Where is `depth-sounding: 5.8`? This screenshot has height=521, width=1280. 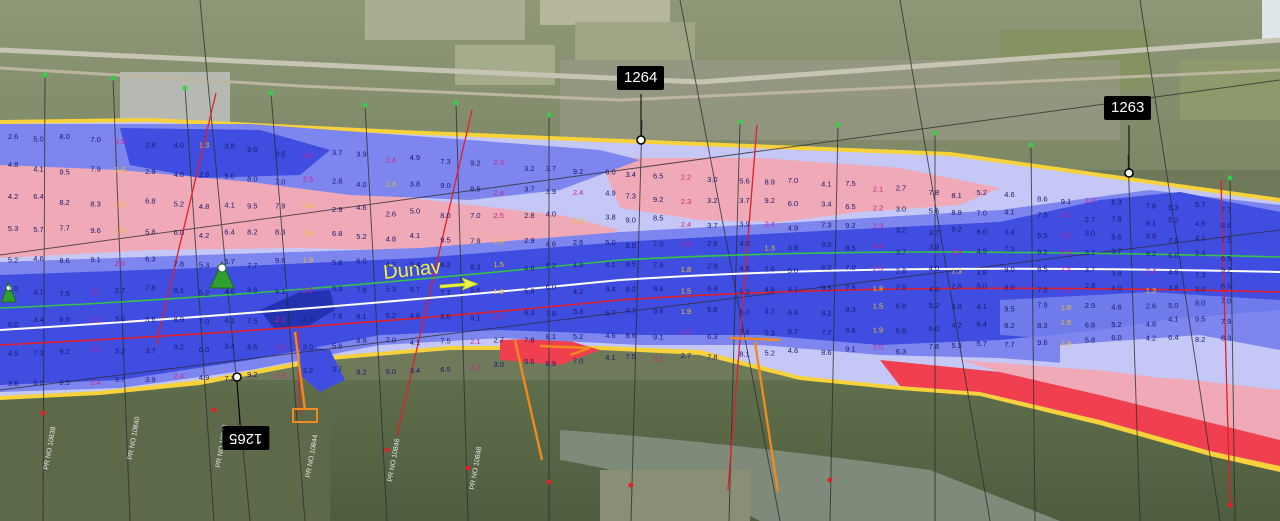
depth-sounding: 5.8 is located at coordinates (1090, 340).